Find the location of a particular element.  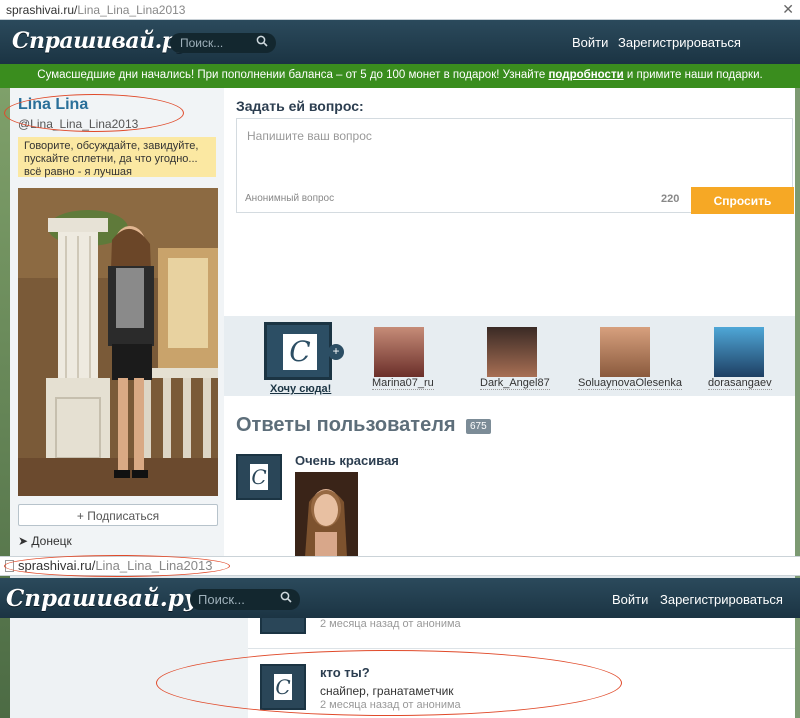

user-avatar-soluaynova is located at coordinates (625, 352).